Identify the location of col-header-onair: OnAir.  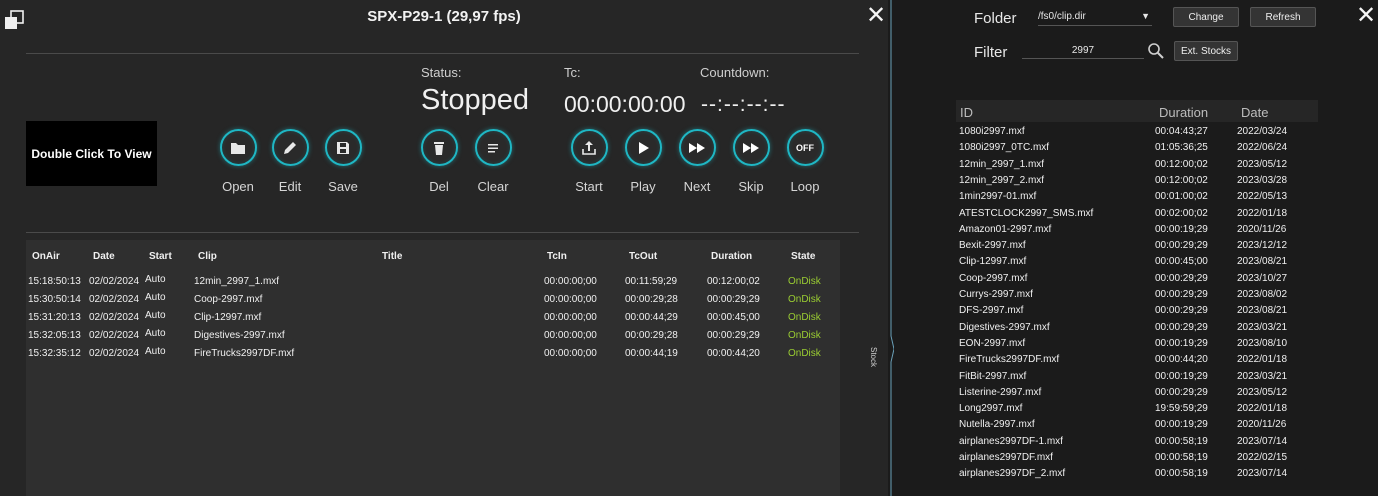
(46, 256).